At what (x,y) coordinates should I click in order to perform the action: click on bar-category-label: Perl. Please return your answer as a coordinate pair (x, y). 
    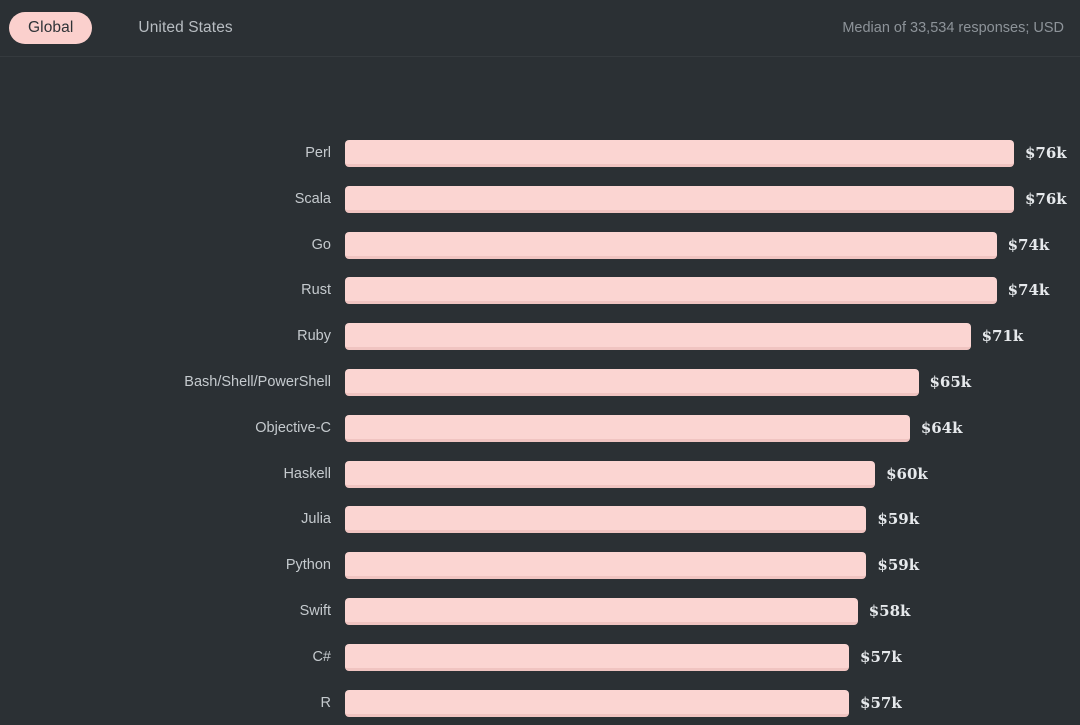
    Looking at the image, I should click on (318, 153).